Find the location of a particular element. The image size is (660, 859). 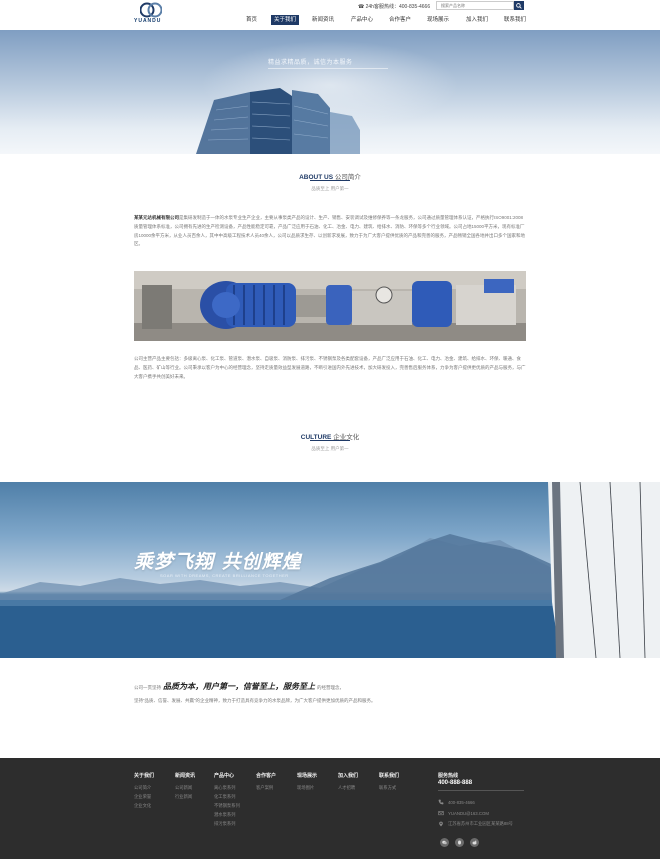

logo-mark-icon is located at coordinates (151, 10).